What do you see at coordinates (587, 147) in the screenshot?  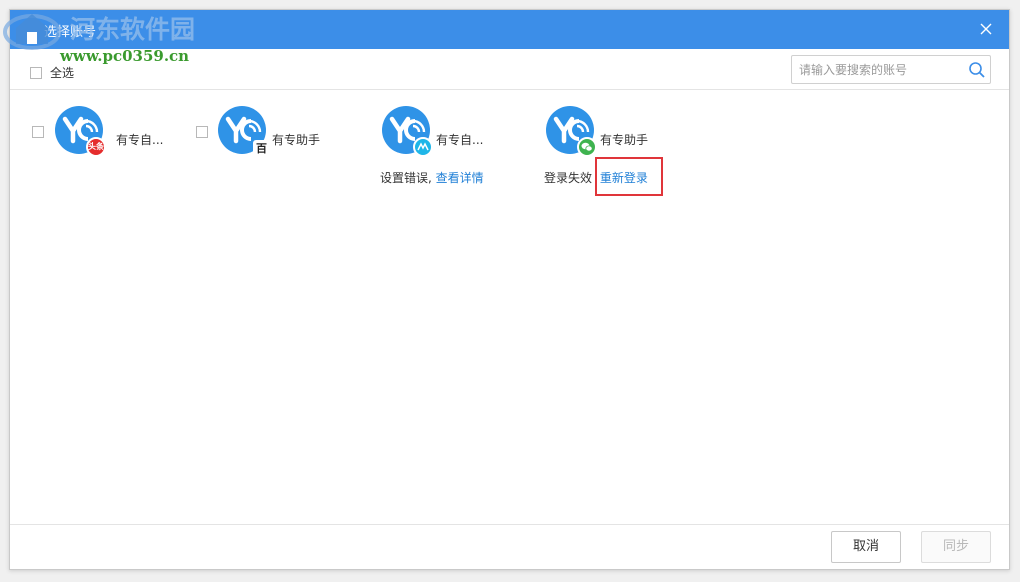 I see `wechat-icon` at bounding box center [587, 147].